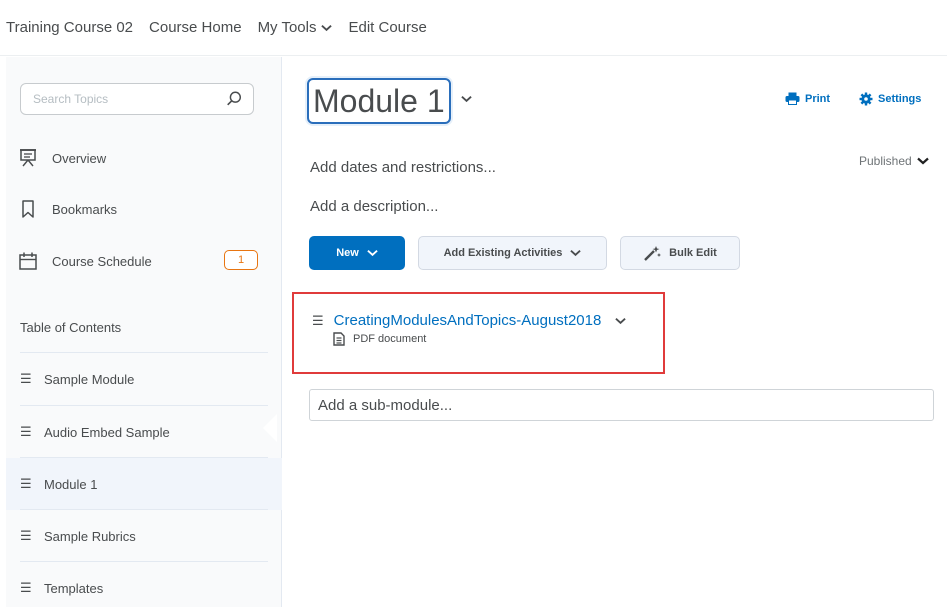  I want to click on topic-type: PDF document, so click(379, 339).